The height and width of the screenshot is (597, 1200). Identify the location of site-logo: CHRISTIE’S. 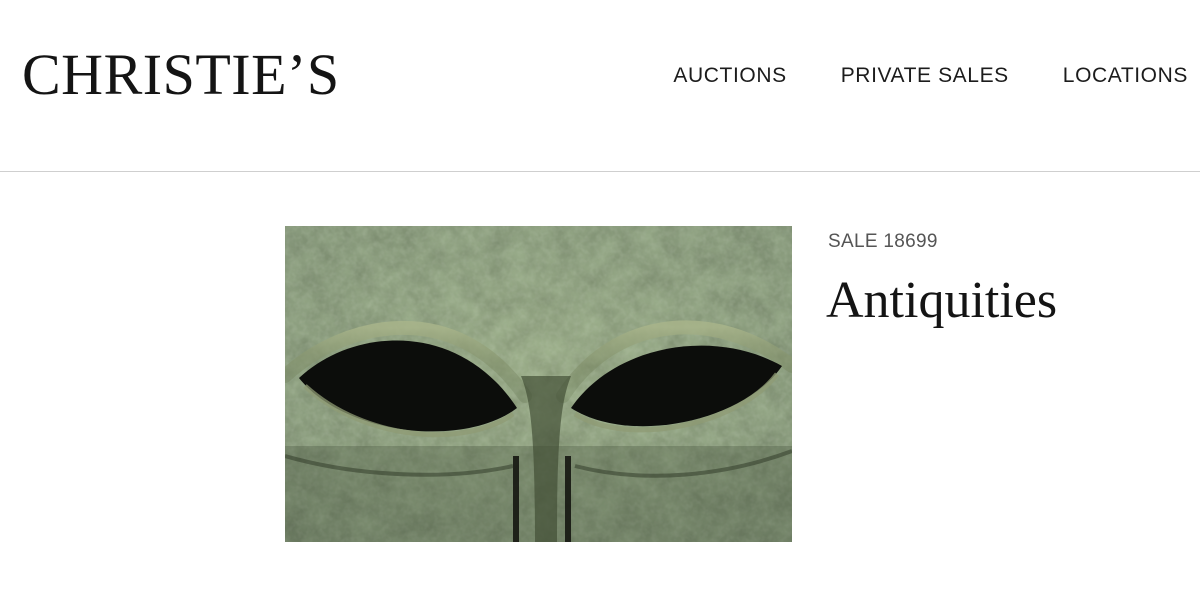
(181, 75).